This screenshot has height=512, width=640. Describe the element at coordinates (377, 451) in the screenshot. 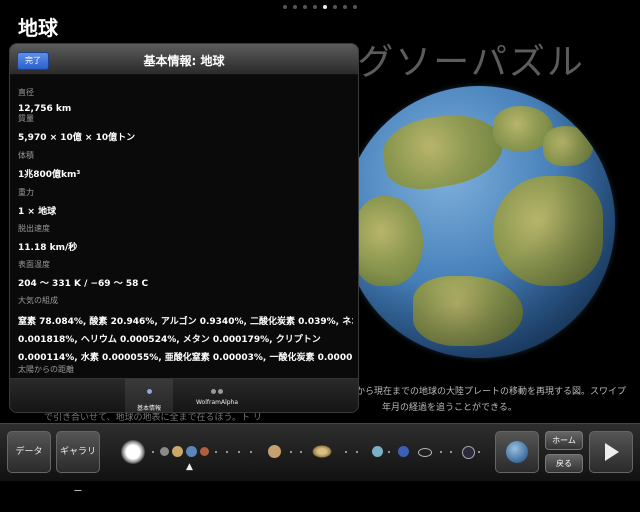

I see `uranus-icon` at that location.